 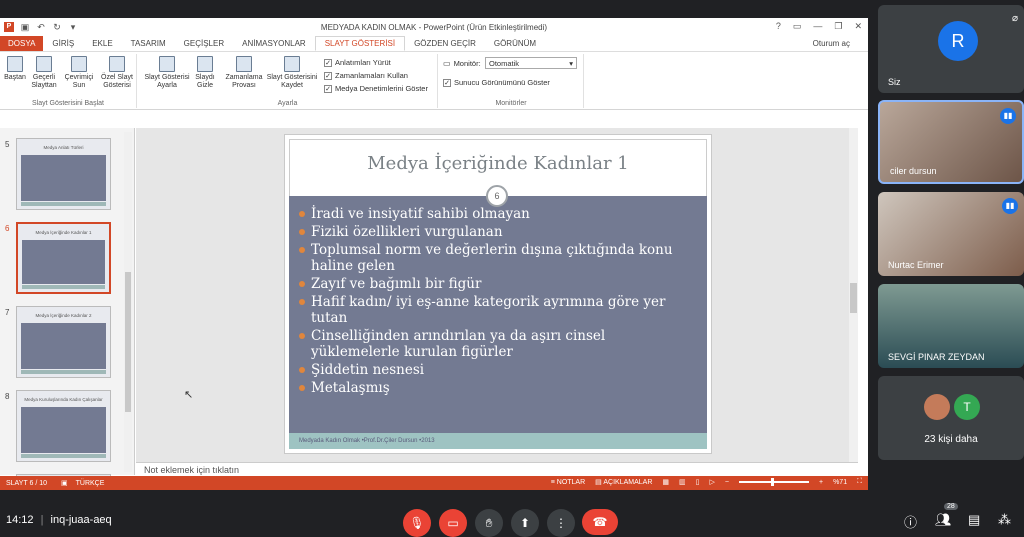 I want to click on participant-tile: ▮▮ Nurtac Erimer, so click(x=951, y=234).